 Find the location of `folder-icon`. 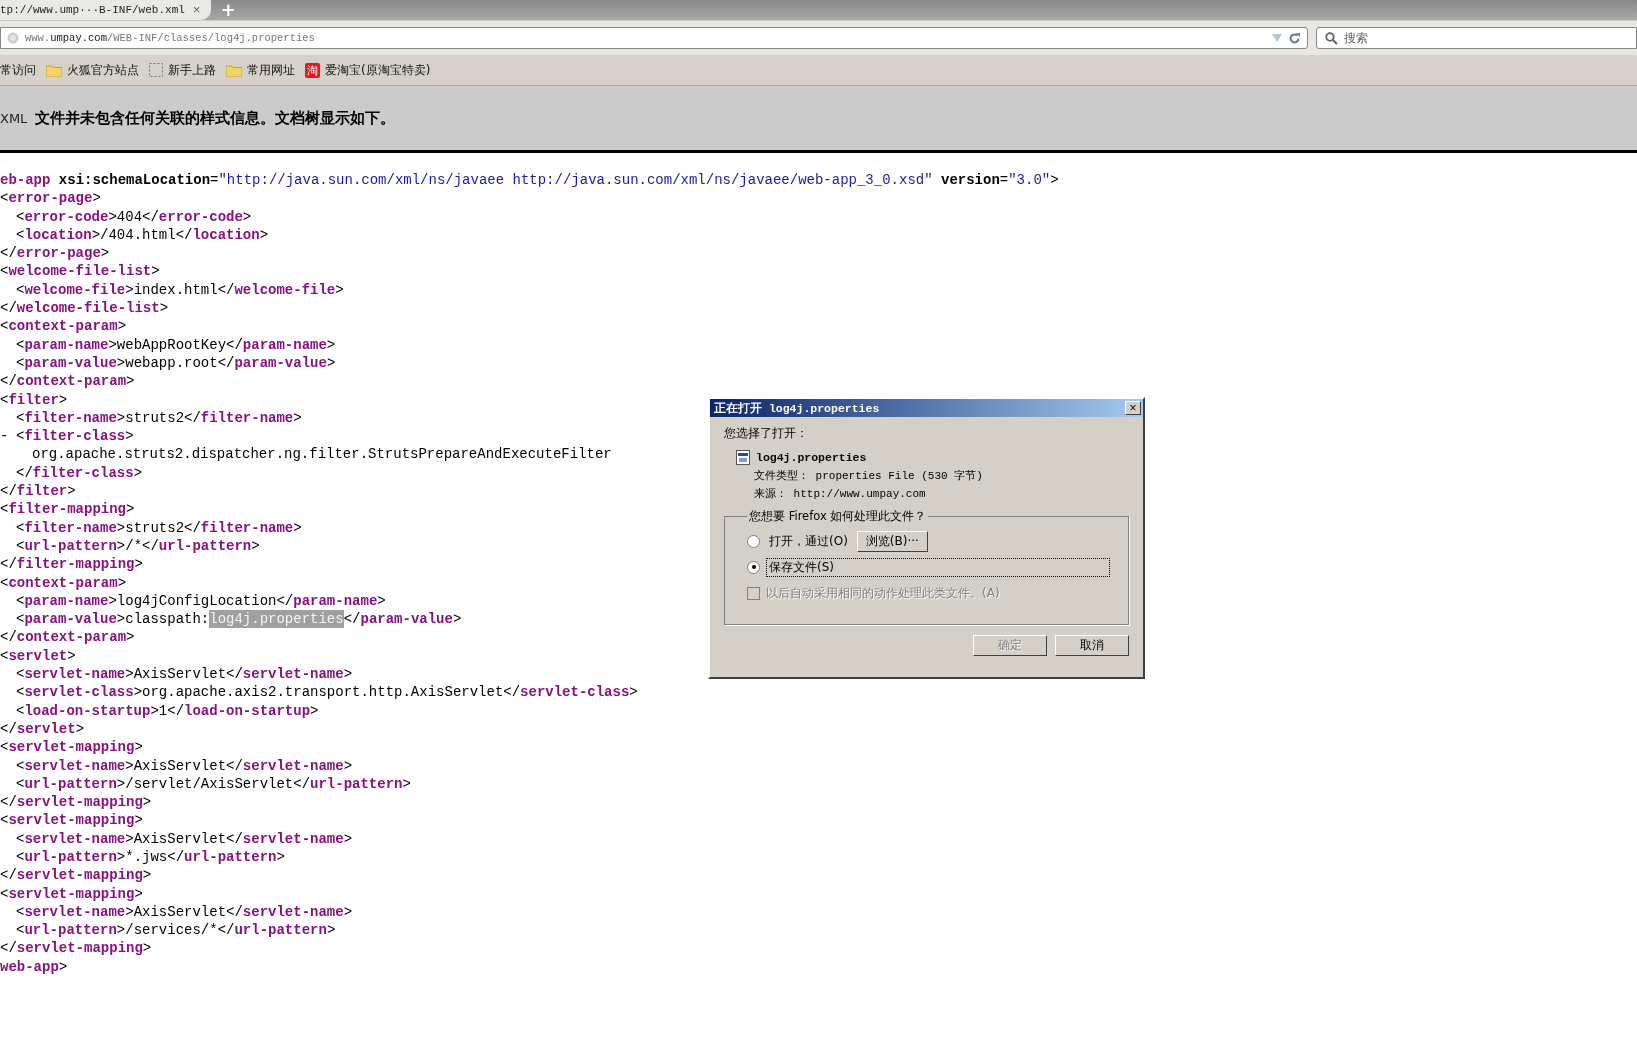

folder-icon is located at coordinates (234, 70).